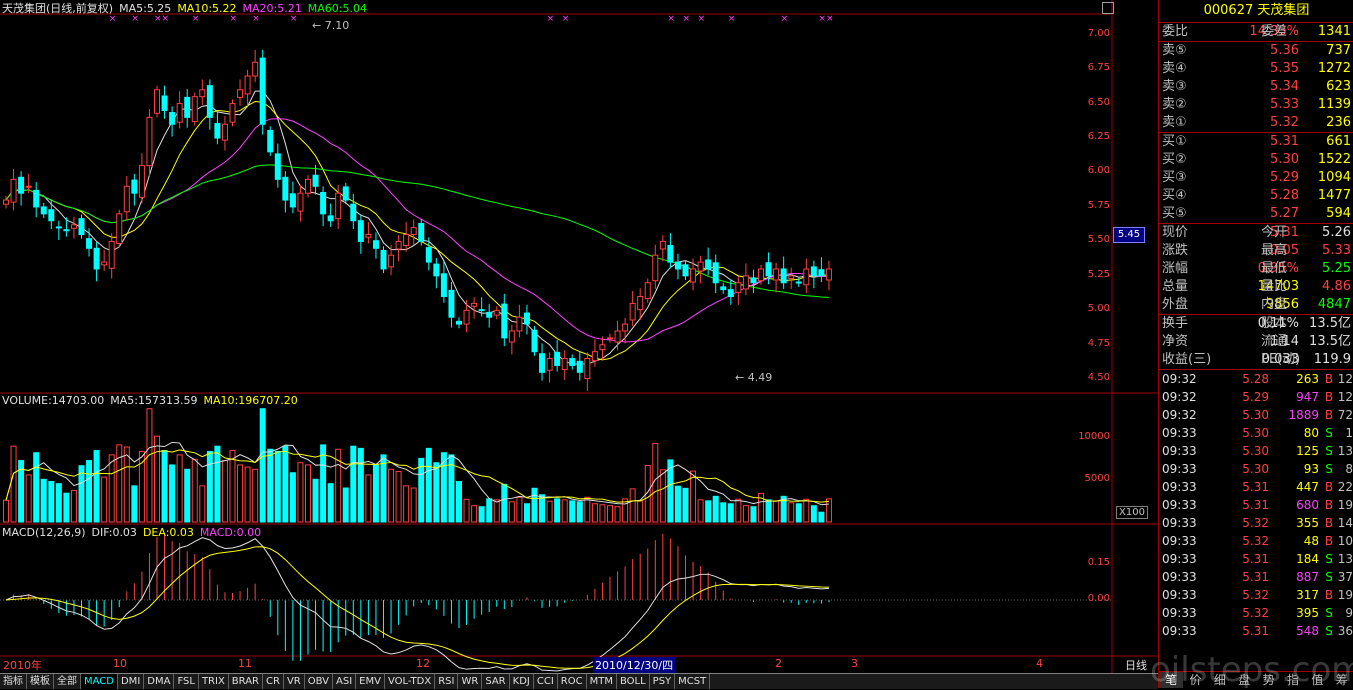 Image resolution: width=1353 pixels, height=690 pixels. Describe the element at coordinates (1098, 309) in the screenshot. I see `price-axis-label: 5.00` at that location.